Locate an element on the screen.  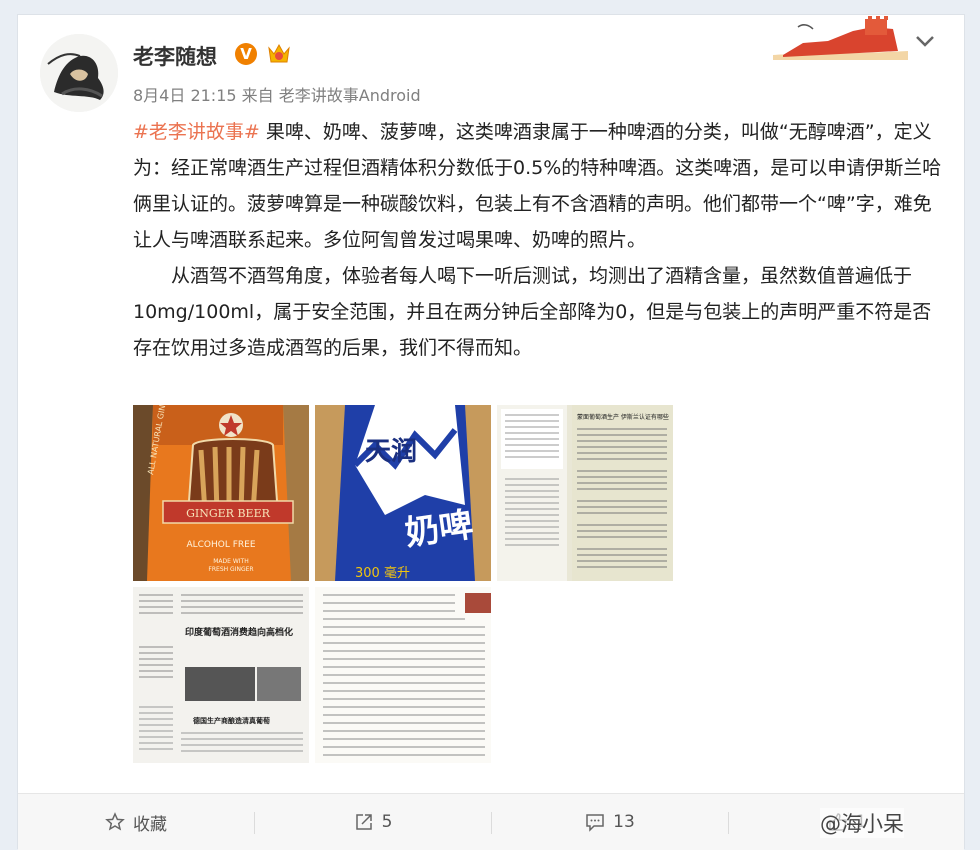
favorite-label: 收藏 is located at coordinates (150, 824).